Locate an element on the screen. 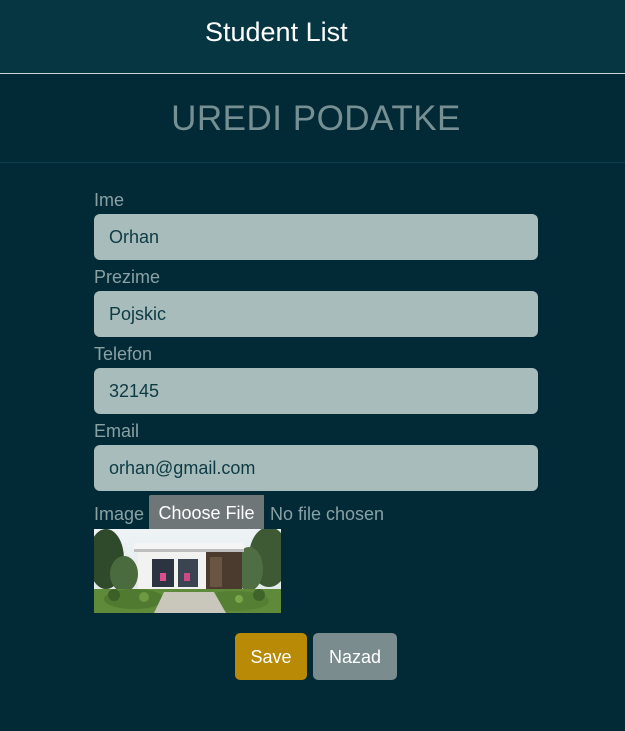 The height and width of the screenshot is (731, 625). page-heading-section: UREDI PODATKE is located at coordinates (312, 119).